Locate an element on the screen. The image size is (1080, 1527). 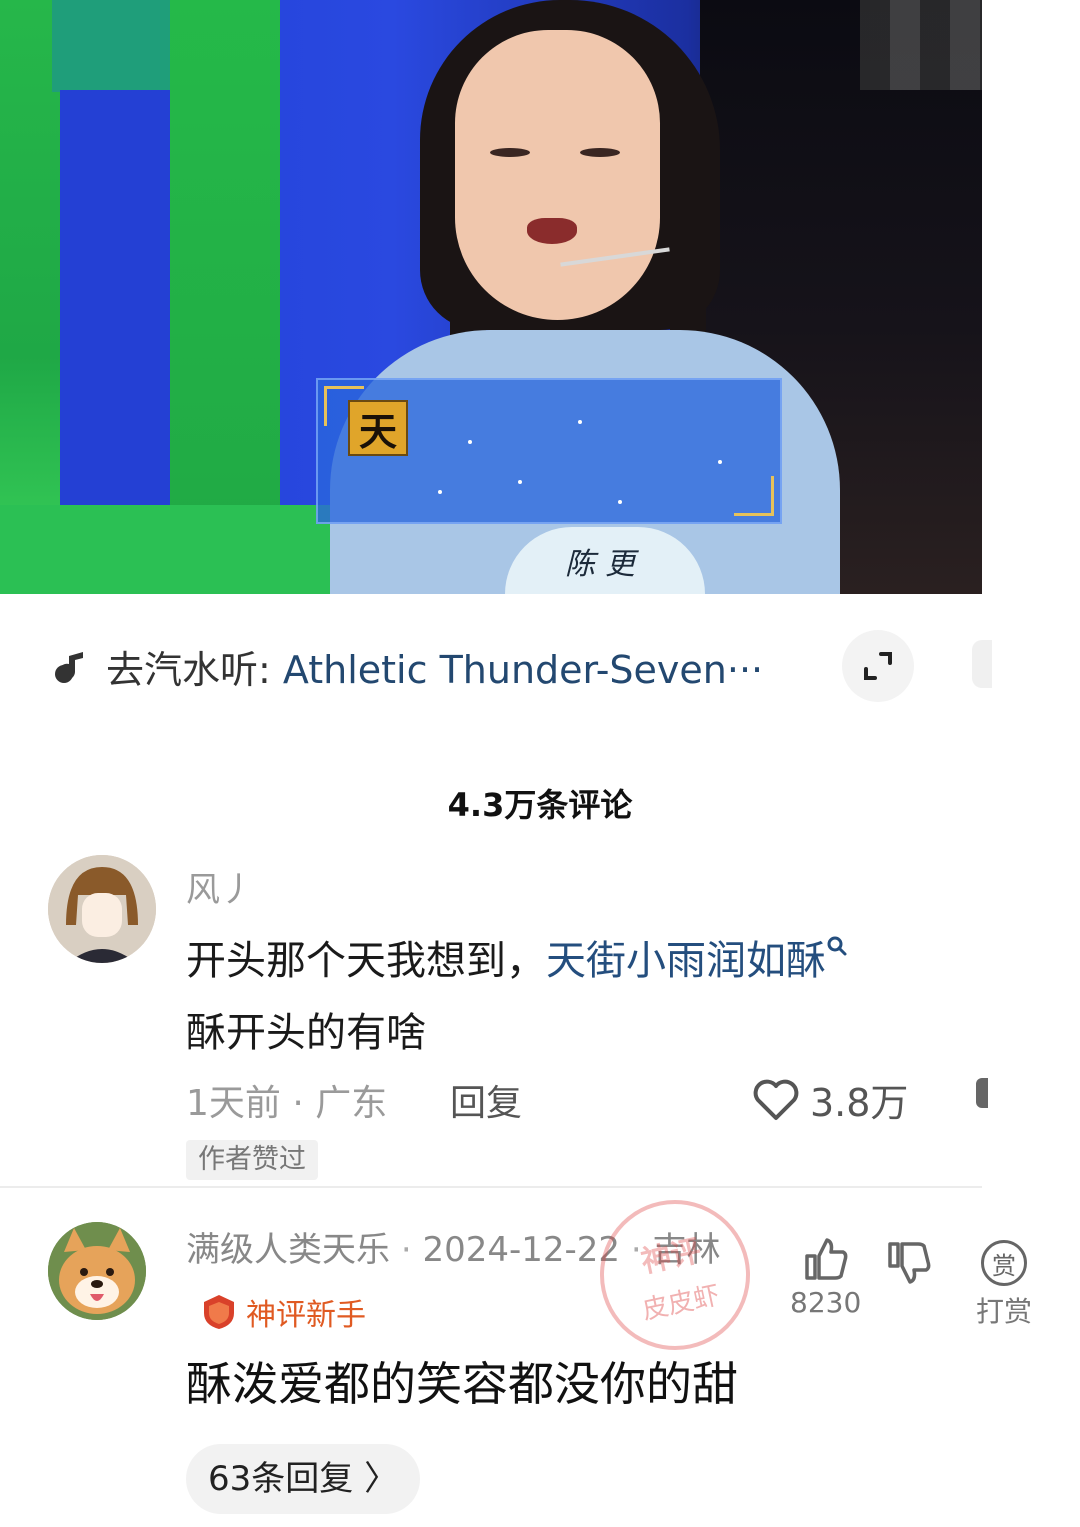
thumbs-up-button: 8230 is located at coordinates (825, 1277).